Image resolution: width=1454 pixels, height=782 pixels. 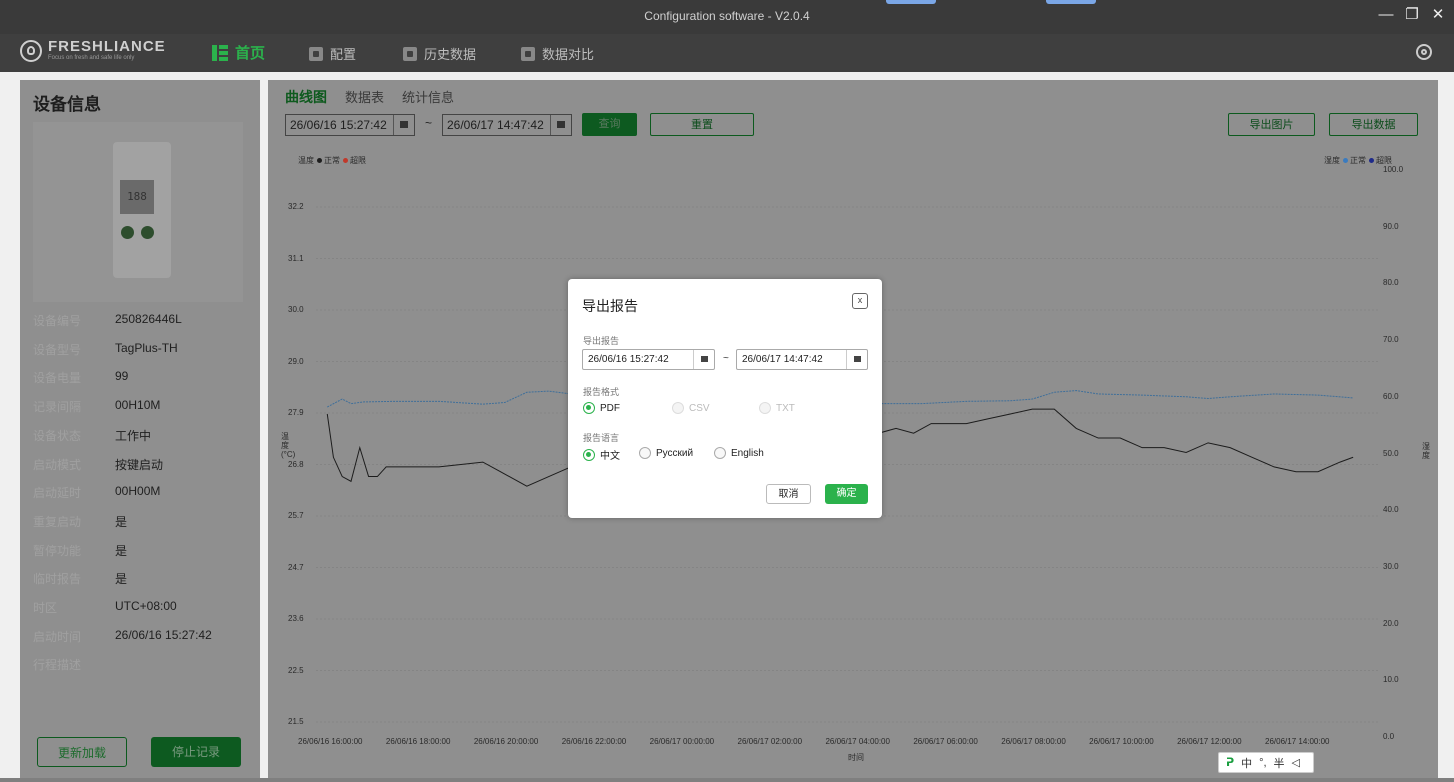 I want to click on minimize-icon: —, so click(x=1386, y=15).